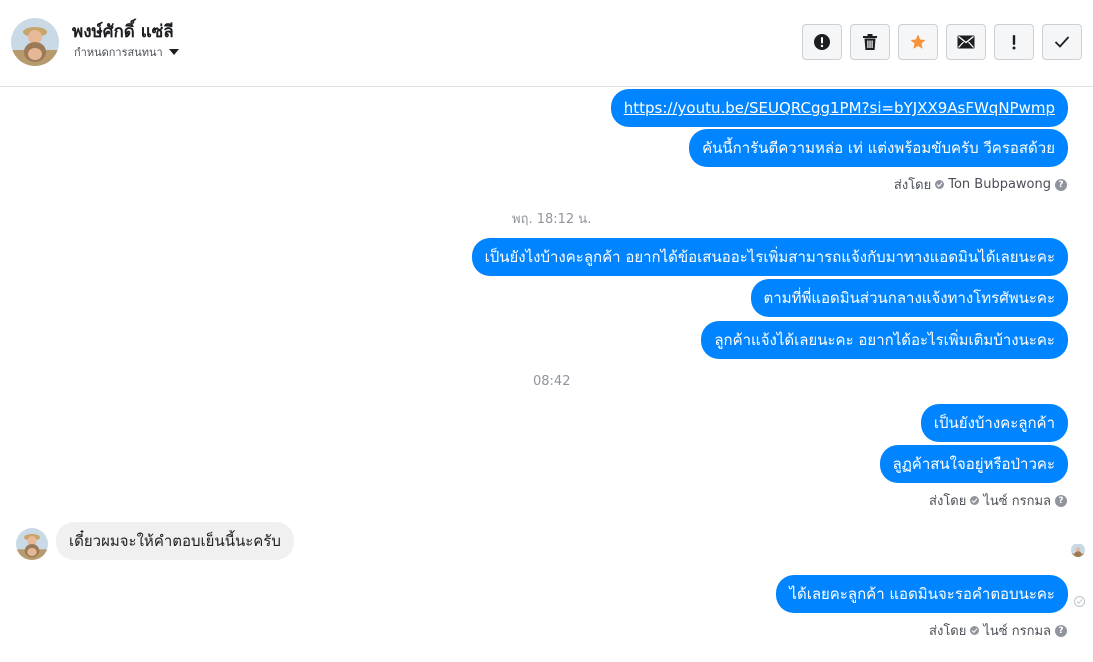 This screenshot has width=1093, height=662. I want to click on outgoing-message: เป็นยังบ้างคะลูกค้า, so click(994, 423).